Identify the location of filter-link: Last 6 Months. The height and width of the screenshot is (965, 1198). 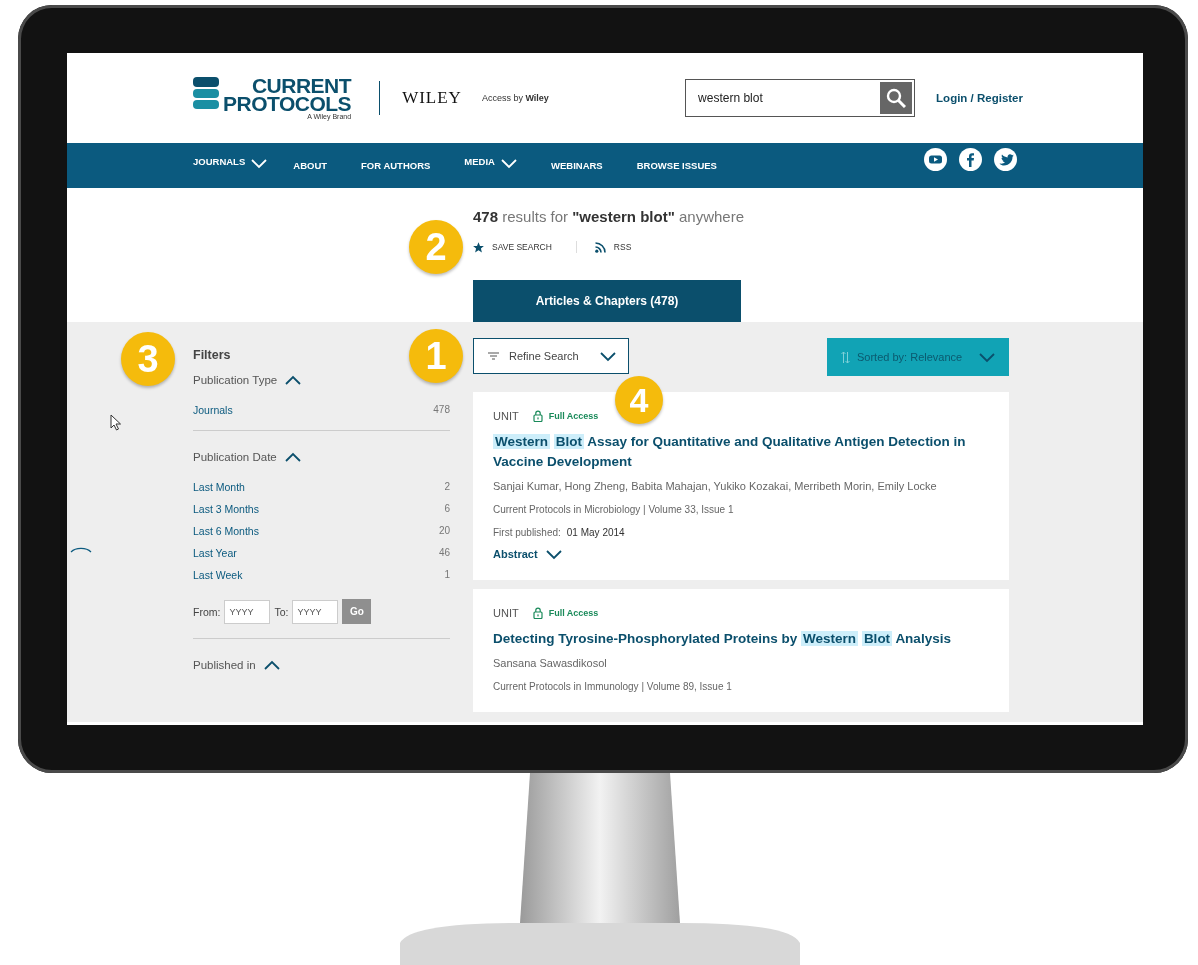
(226, 531).